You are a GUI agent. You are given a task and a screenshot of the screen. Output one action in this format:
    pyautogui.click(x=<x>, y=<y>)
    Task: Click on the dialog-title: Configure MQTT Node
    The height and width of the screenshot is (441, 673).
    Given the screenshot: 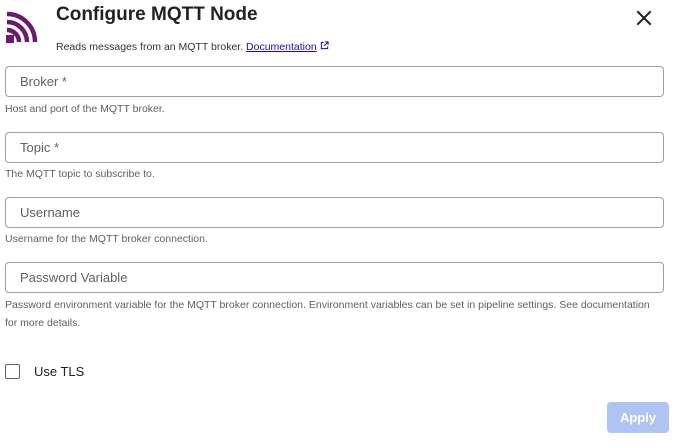 What is the action you would take?
    pyautogui.click(x=157, y=14)
    